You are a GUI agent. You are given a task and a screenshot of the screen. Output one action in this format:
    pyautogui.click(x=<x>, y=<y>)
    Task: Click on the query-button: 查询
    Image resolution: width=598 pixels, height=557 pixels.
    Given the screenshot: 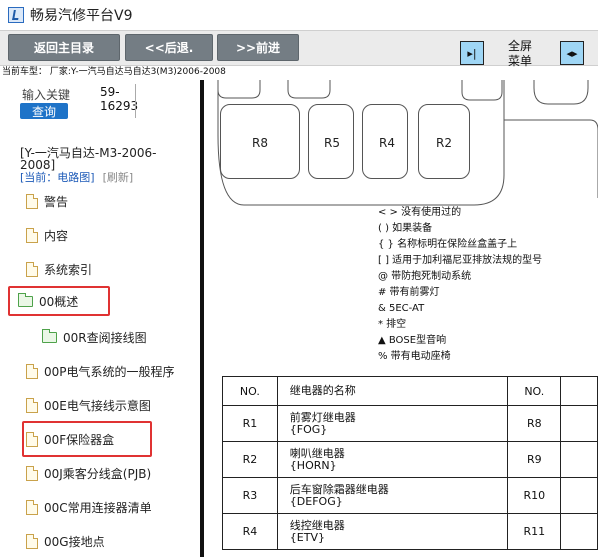 What is the action you would take?
    pyautogui.click(x=44, y=111)
    